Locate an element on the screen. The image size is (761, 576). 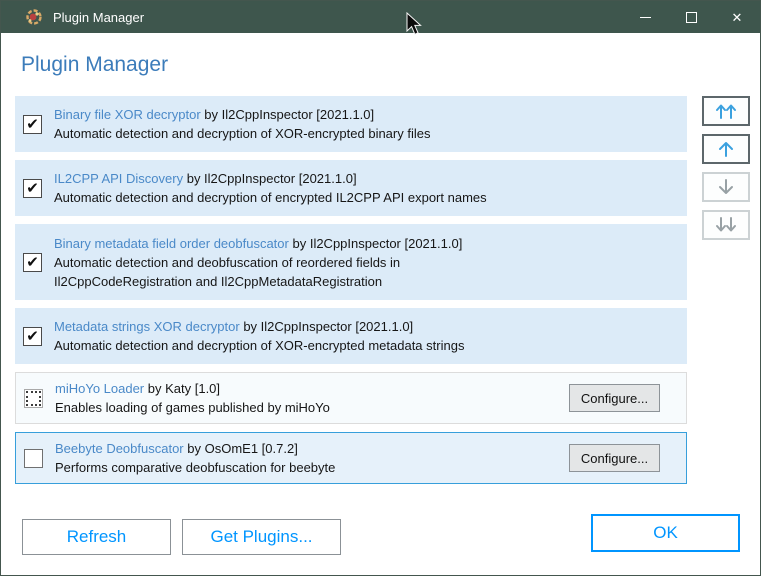
move-to-bottom-button is located at coordinates (726, 225).